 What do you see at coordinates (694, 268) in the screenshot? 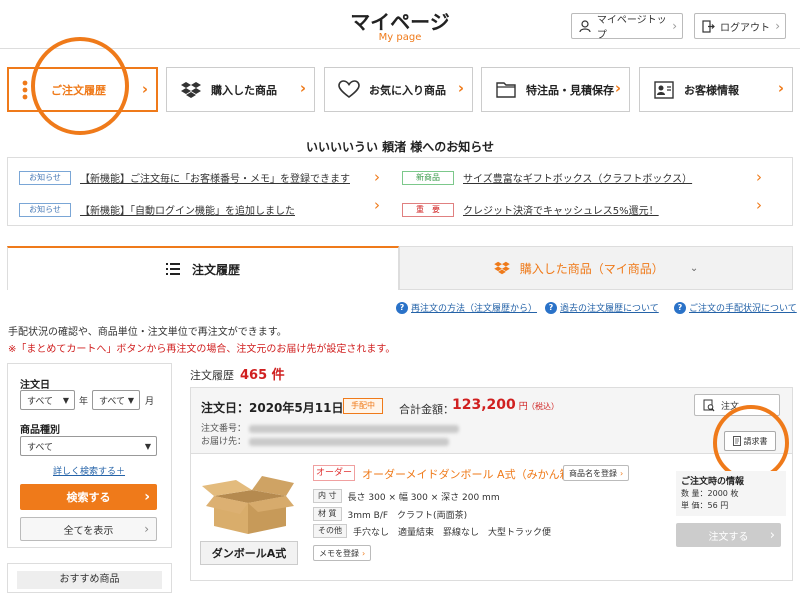
I see `chevron-down-icon: ⌄` at bounding box center [694, 268].